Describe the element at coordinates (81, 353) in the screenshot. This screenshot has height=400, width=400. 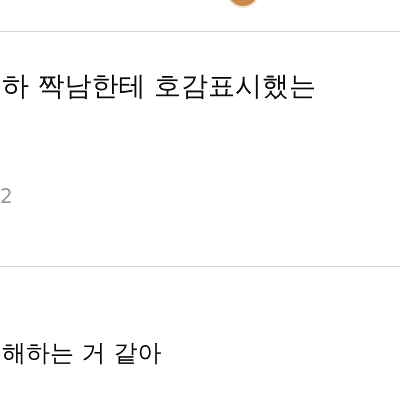
I see `comment-text: 해하는 거 같아` at that location.